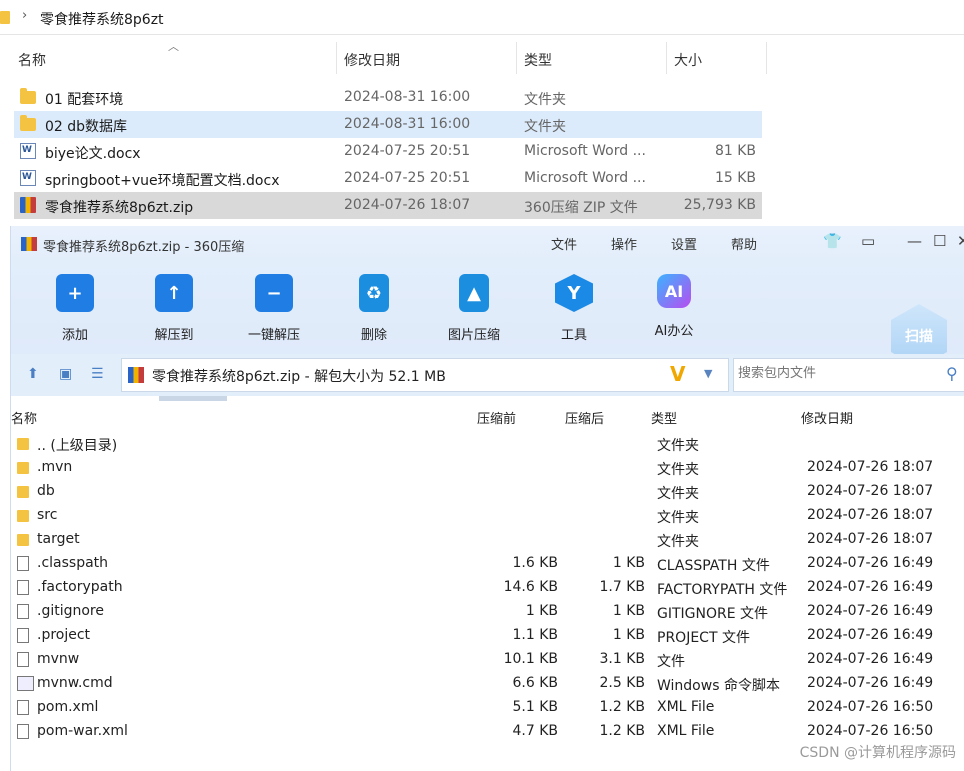 The height and width of the screenshot is (771, 964). Describe the element at coordinates (482, 17) in the screenshot. I see `explorer-address-bar: › 零食推荐系统8p6zt` at that location.